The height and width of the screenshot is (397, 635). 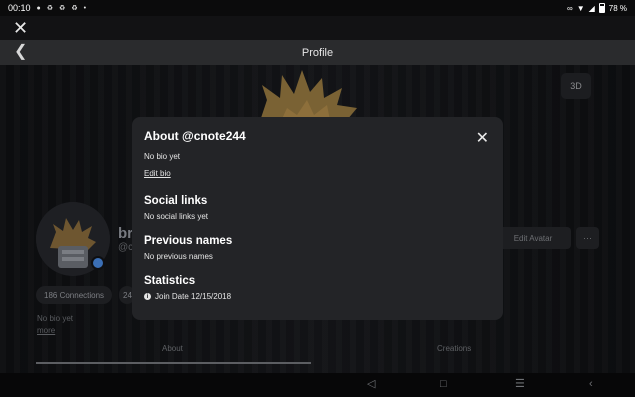 I want to click on battery-icon, so click(x=601, y=8).